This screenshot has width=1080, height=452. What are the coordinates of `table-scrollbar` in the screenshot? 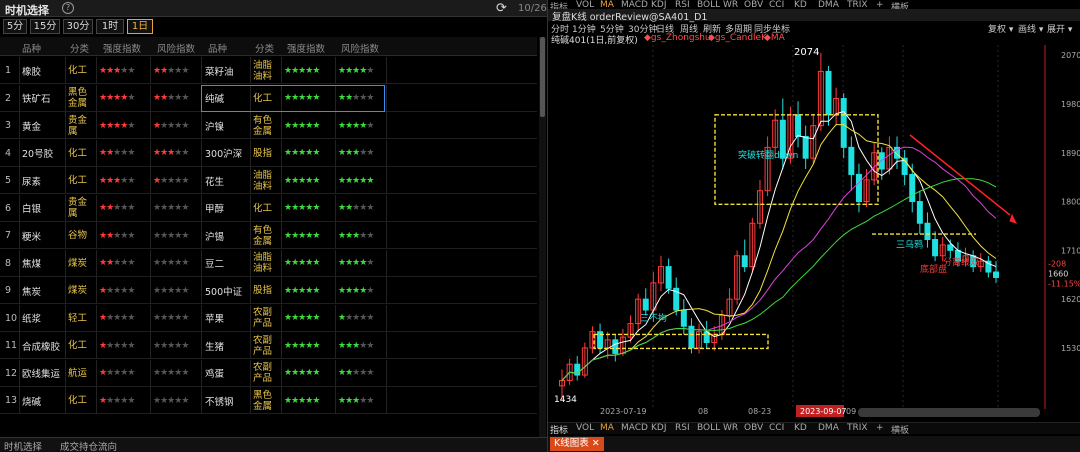 It's located at (542, 237).